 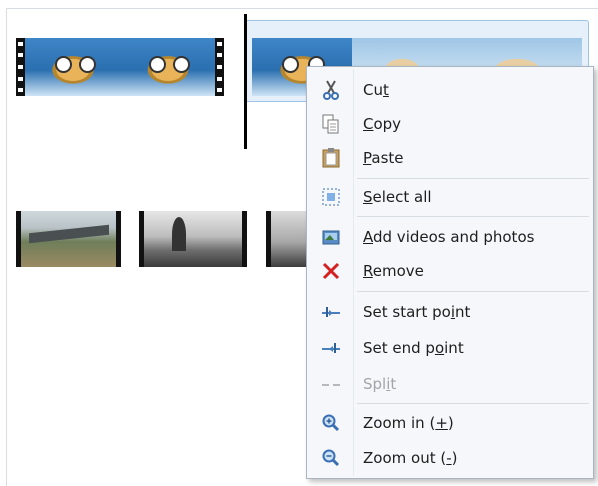 I want to click on menu-label: Set start point, so click(x=417, y=312).